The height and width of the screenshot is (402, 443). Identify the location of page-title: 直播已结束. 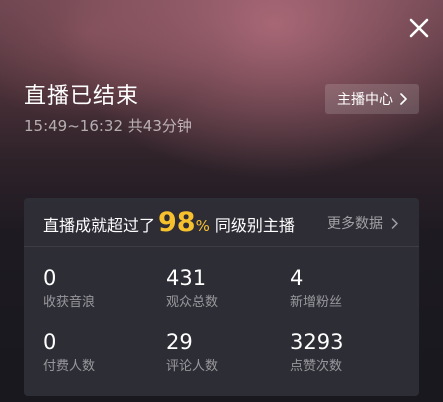
(82, 96).